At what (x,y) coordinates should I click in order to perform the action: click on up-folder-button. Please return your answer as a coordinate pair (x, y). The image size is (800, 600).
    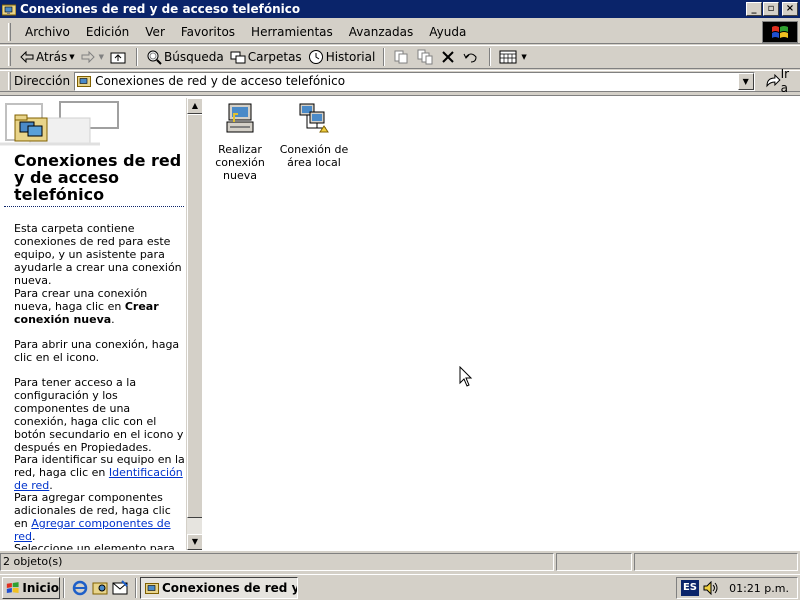
    Looking at the image, I should click on (119, 57).